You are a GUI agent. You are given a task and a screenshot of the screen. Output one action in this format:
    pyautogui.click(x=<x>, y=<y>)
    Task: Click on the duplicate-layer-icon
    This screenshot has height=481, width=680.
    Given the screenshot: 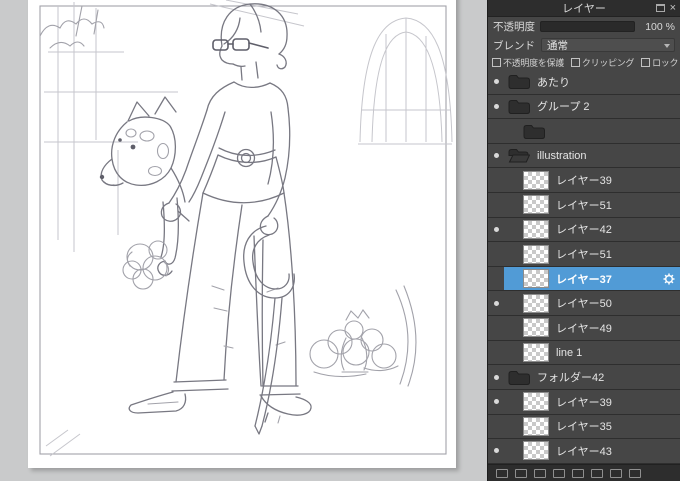 What is the action you would take?
    pyautogui.click(x=540, y=473)
    